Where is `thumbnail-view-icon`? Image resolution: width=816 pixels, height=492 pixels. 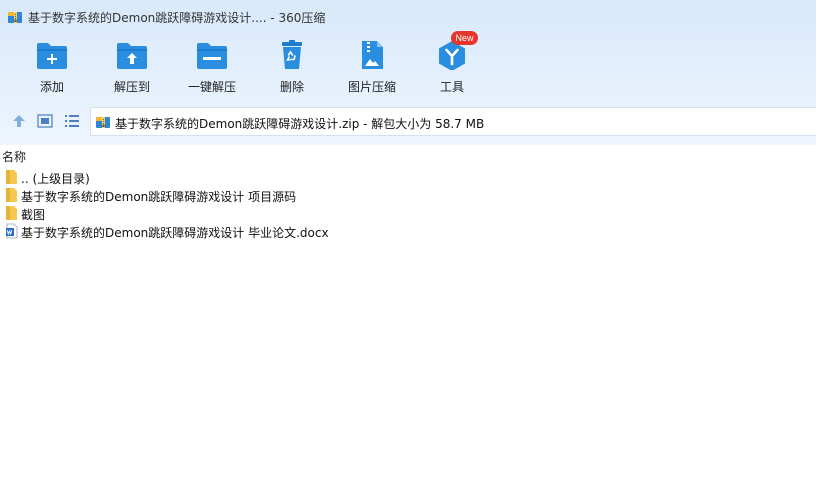 thumbnail-view-icon is located at coordinates (45, 121).